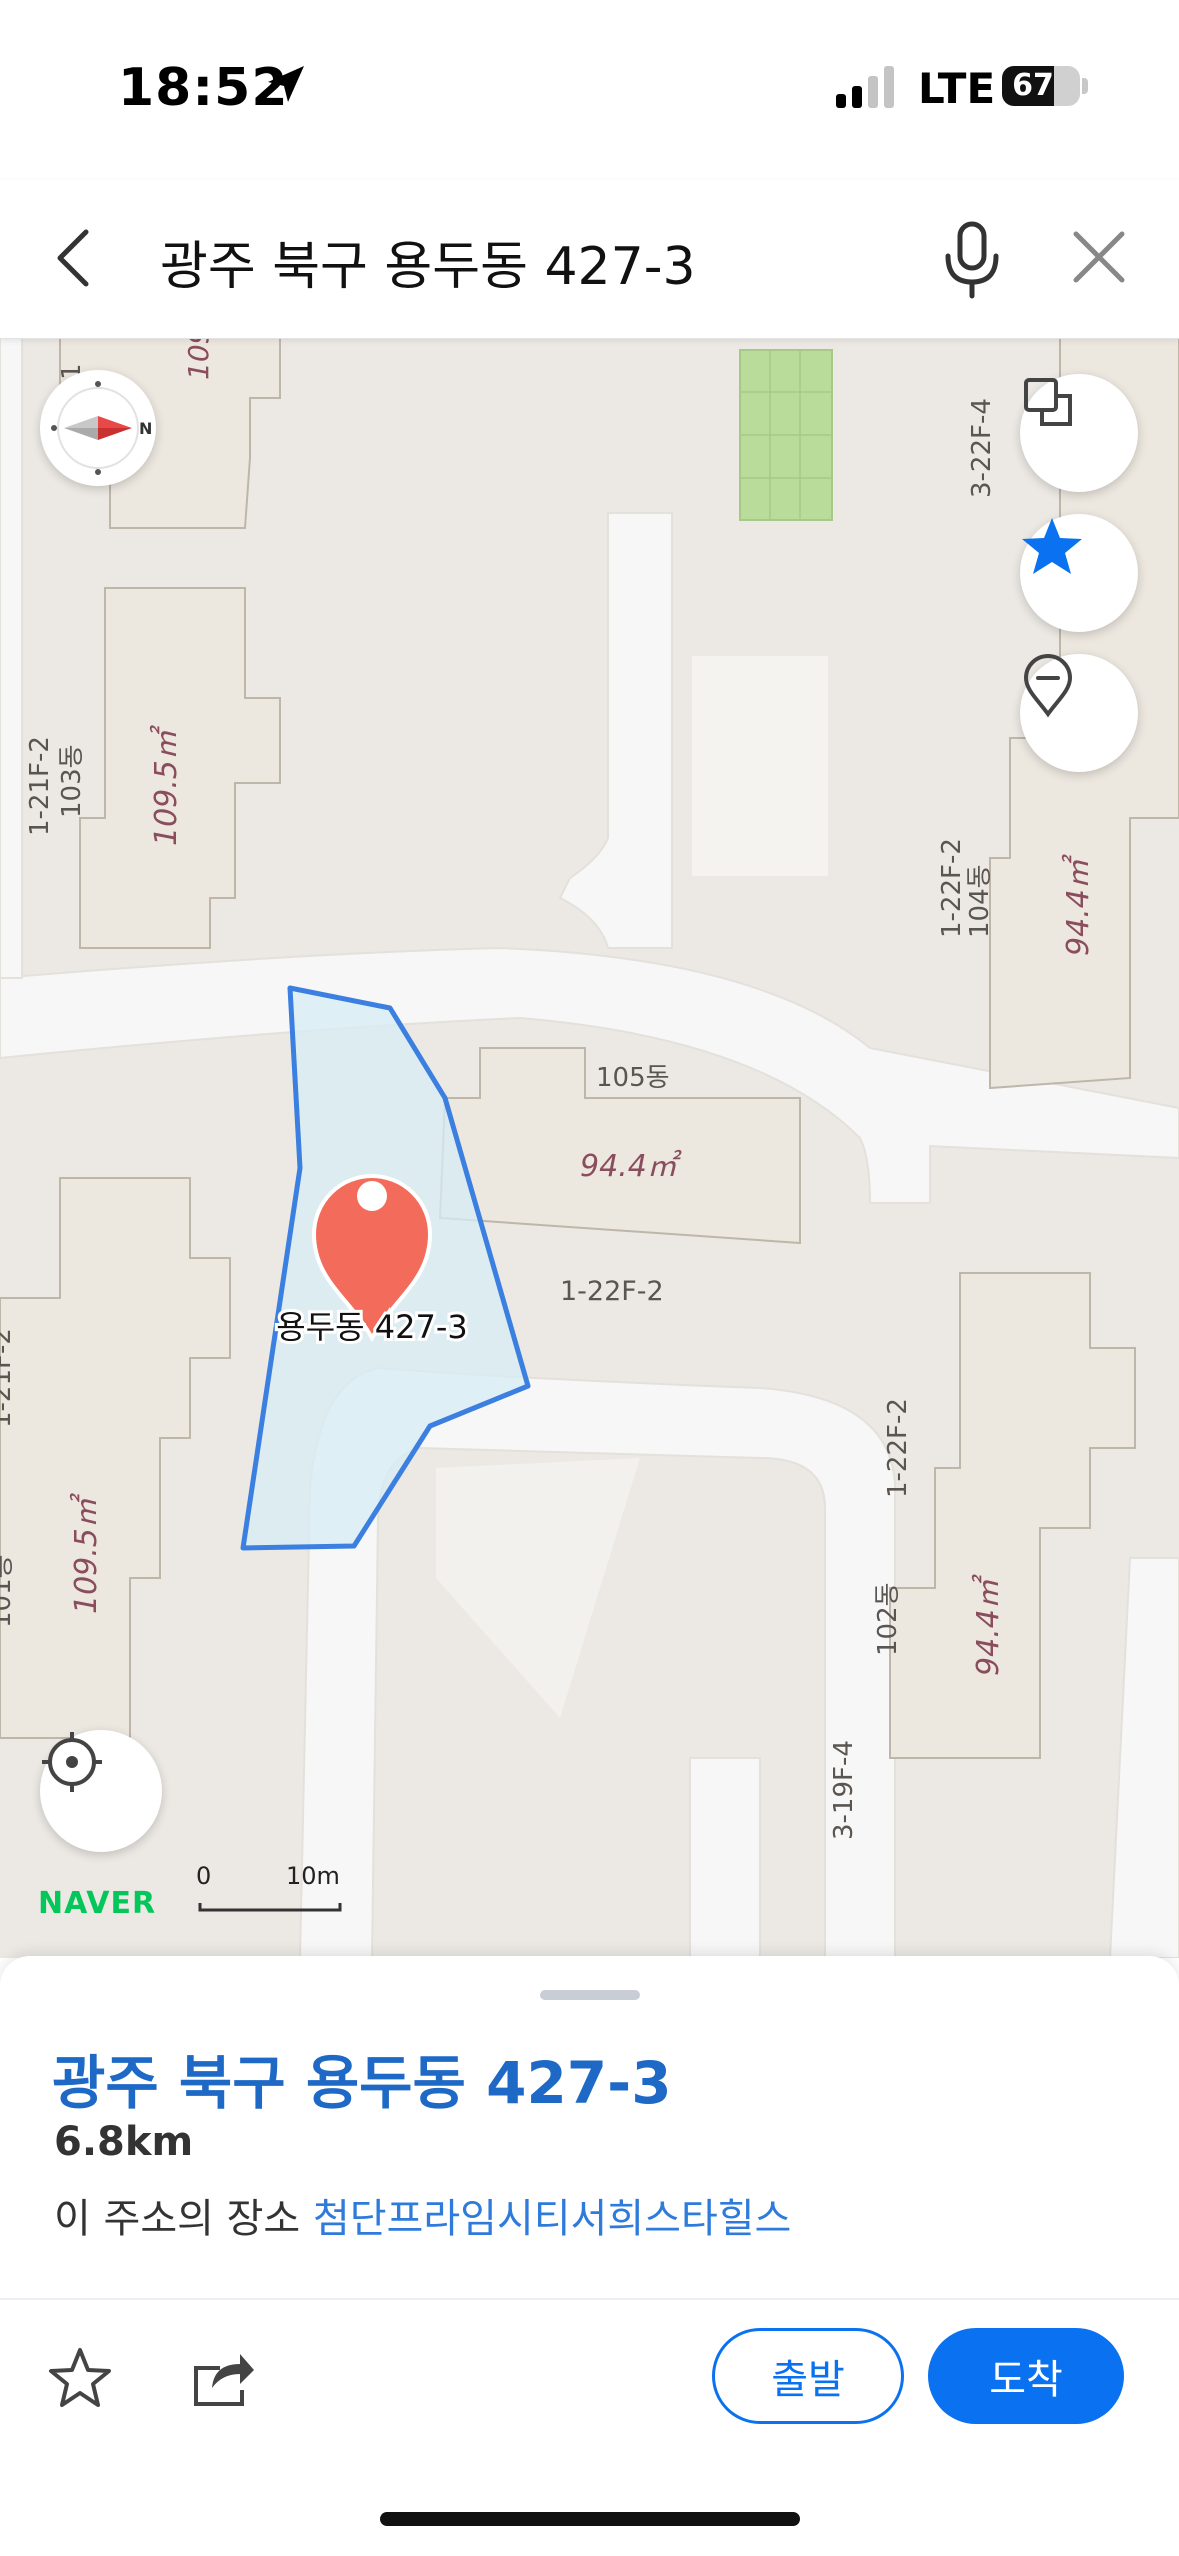  I want to click on network-type: LTE, so click(957, 88).